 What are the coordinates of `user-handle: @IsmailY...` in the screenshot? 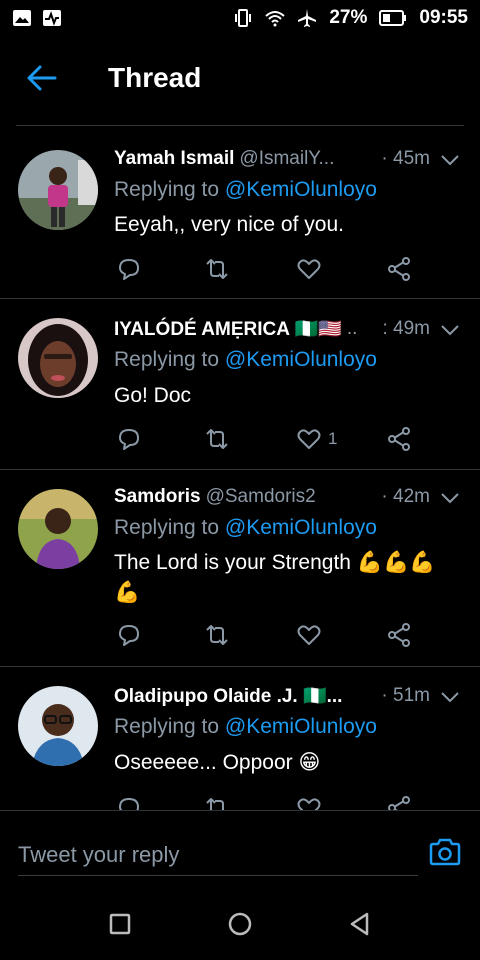 It's located at (287, 158).